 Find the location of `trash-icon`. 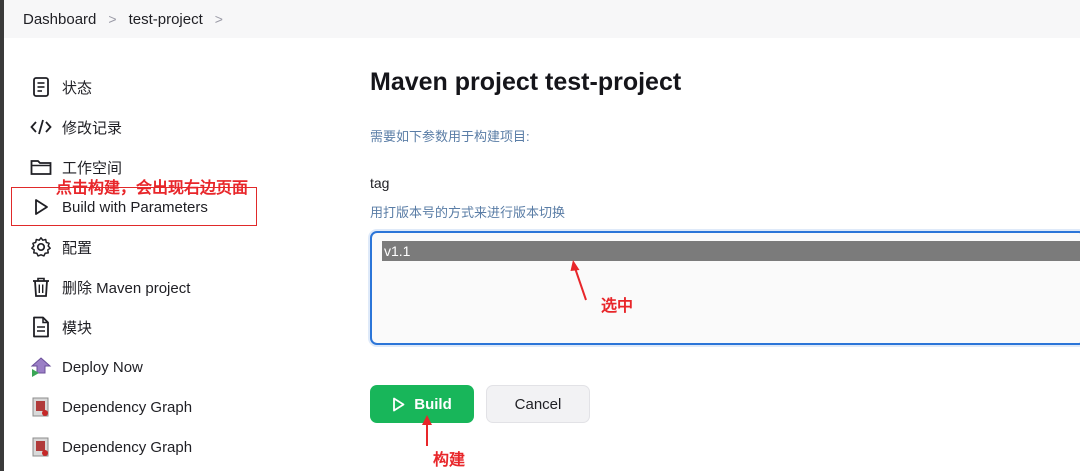

trash-icon is located at coordinates (41, 287).